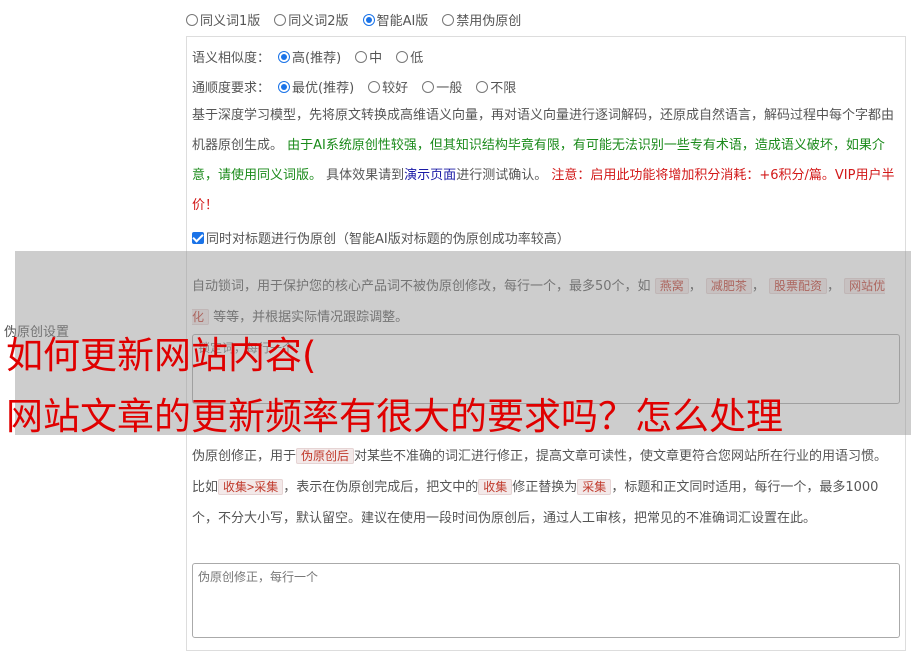 The height and width of the screenshot is (658, 911). I want to click on fluency-row: 通顺度要求： 最优(推荐) 较好 一般 不限, so click(354, 86).